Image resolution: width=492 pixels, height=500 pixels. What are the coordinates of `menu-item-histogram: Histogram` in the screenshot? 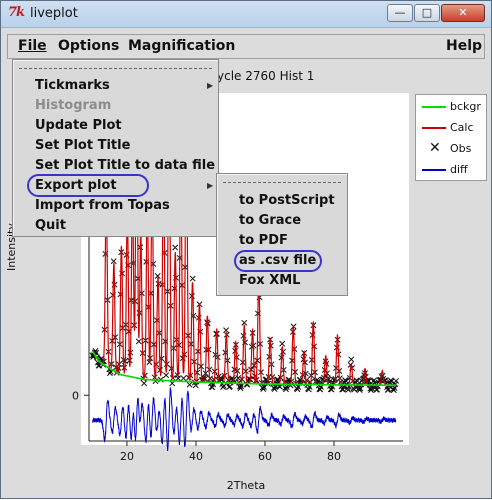 It's located at (73, 105).